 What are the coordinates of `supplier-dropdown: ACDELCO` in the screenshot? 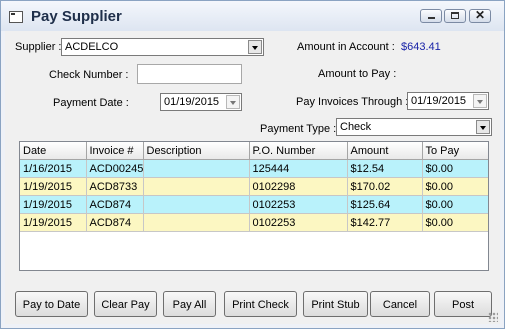 It's located at (162, 47).